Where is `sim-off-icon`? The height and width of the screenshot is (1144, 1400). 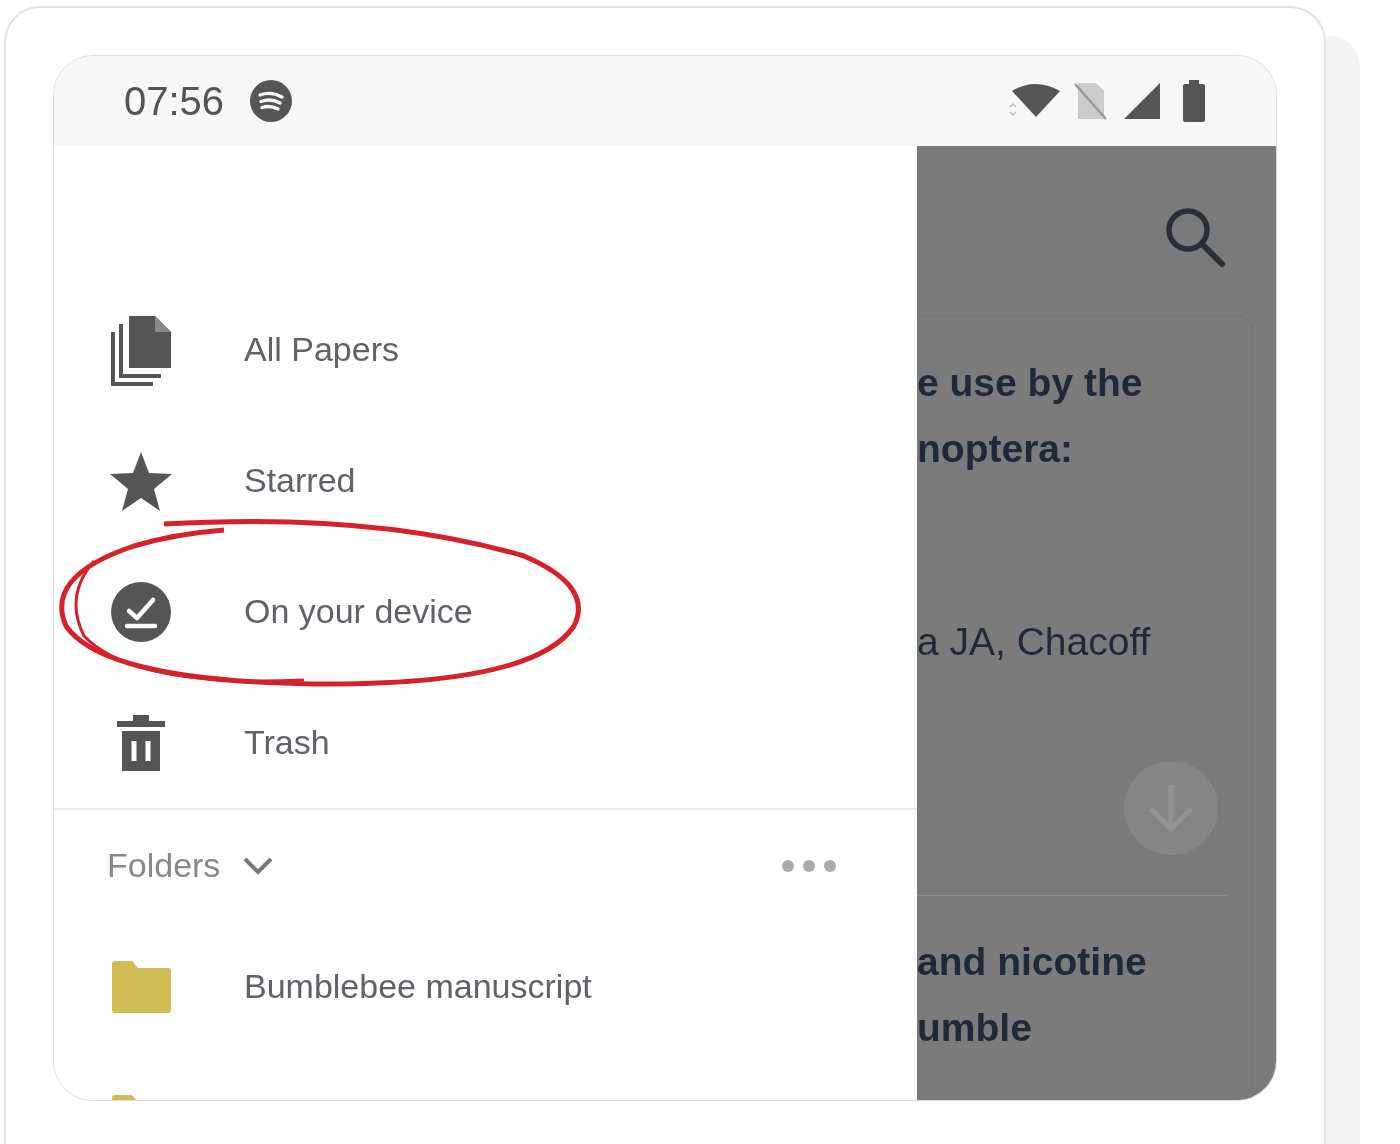 sim-off-icon is located at coordinates (1090, 101).